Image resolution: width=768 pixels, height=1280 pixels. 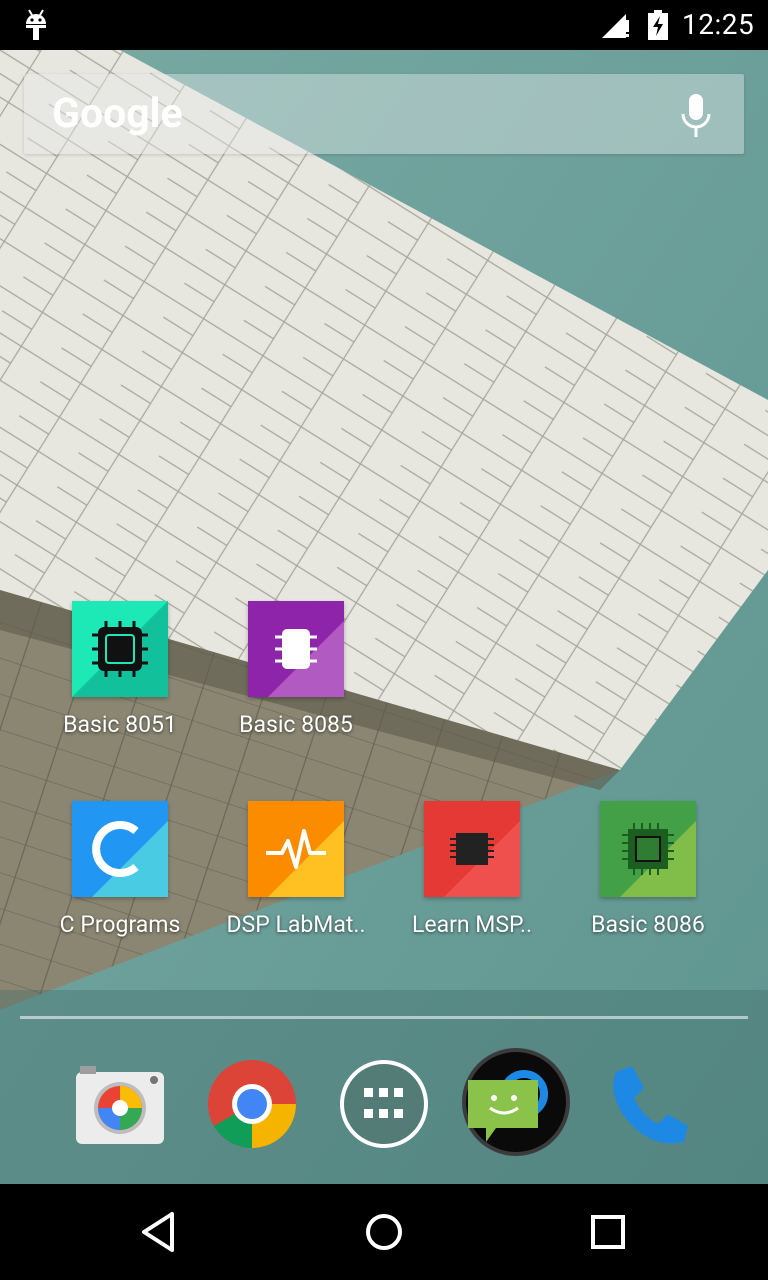 I want to click on app-label: Basic 8085, so click(x=296, y=724).